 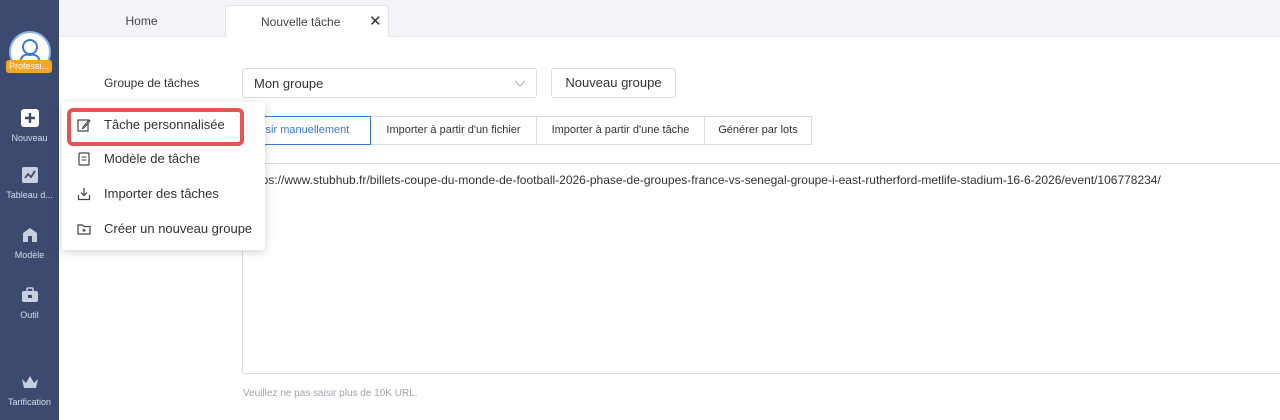 I want to click on task-group-value: Mon groupe, so click(x=289, y=83).